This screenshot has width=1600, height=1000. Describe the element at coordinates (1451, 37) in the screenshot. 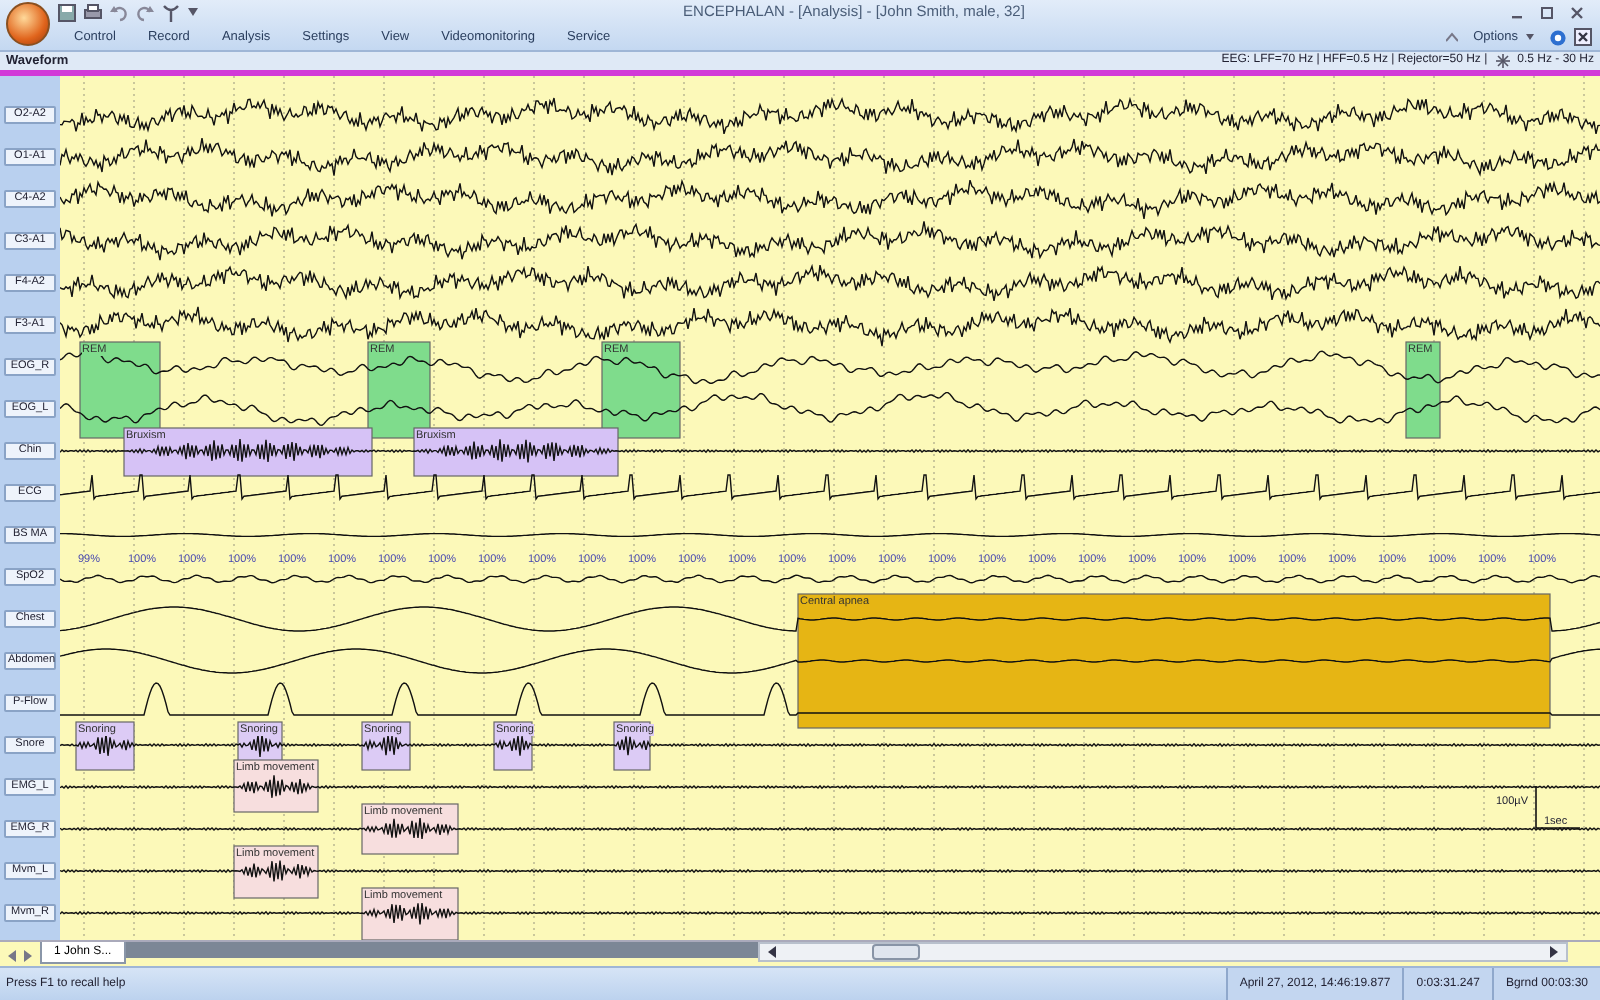

I see `collapse-icon` at that location.